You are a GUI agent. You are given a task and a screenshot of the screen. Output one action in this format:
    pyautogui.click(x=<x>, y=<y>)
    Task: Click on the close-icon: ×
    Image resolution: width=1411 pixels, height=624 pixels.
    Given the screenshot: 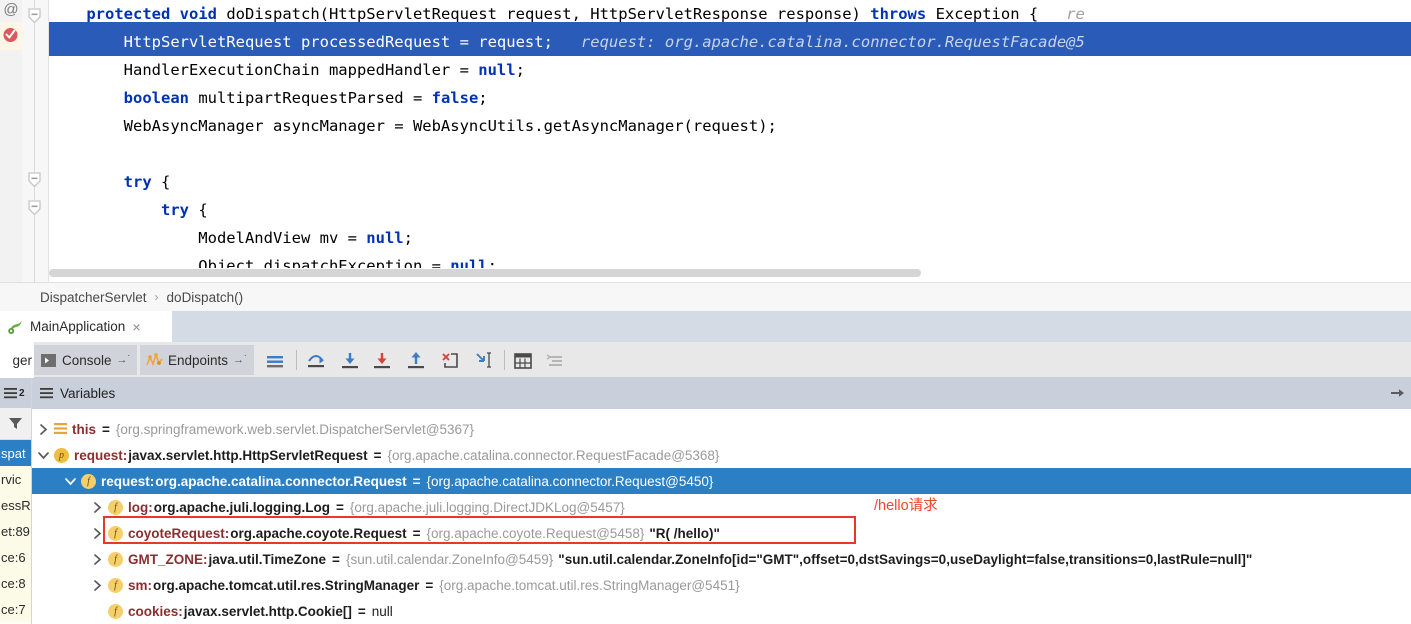 What is the action you would take?
    pyautogui.click(x=136, y=327)
    